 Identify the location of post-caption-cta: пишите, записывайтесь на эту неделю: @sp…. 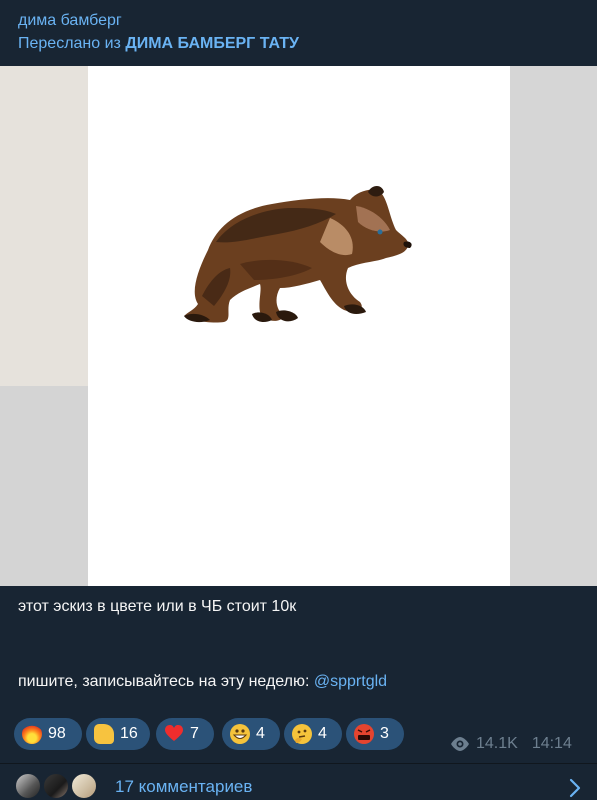
(298, 682).